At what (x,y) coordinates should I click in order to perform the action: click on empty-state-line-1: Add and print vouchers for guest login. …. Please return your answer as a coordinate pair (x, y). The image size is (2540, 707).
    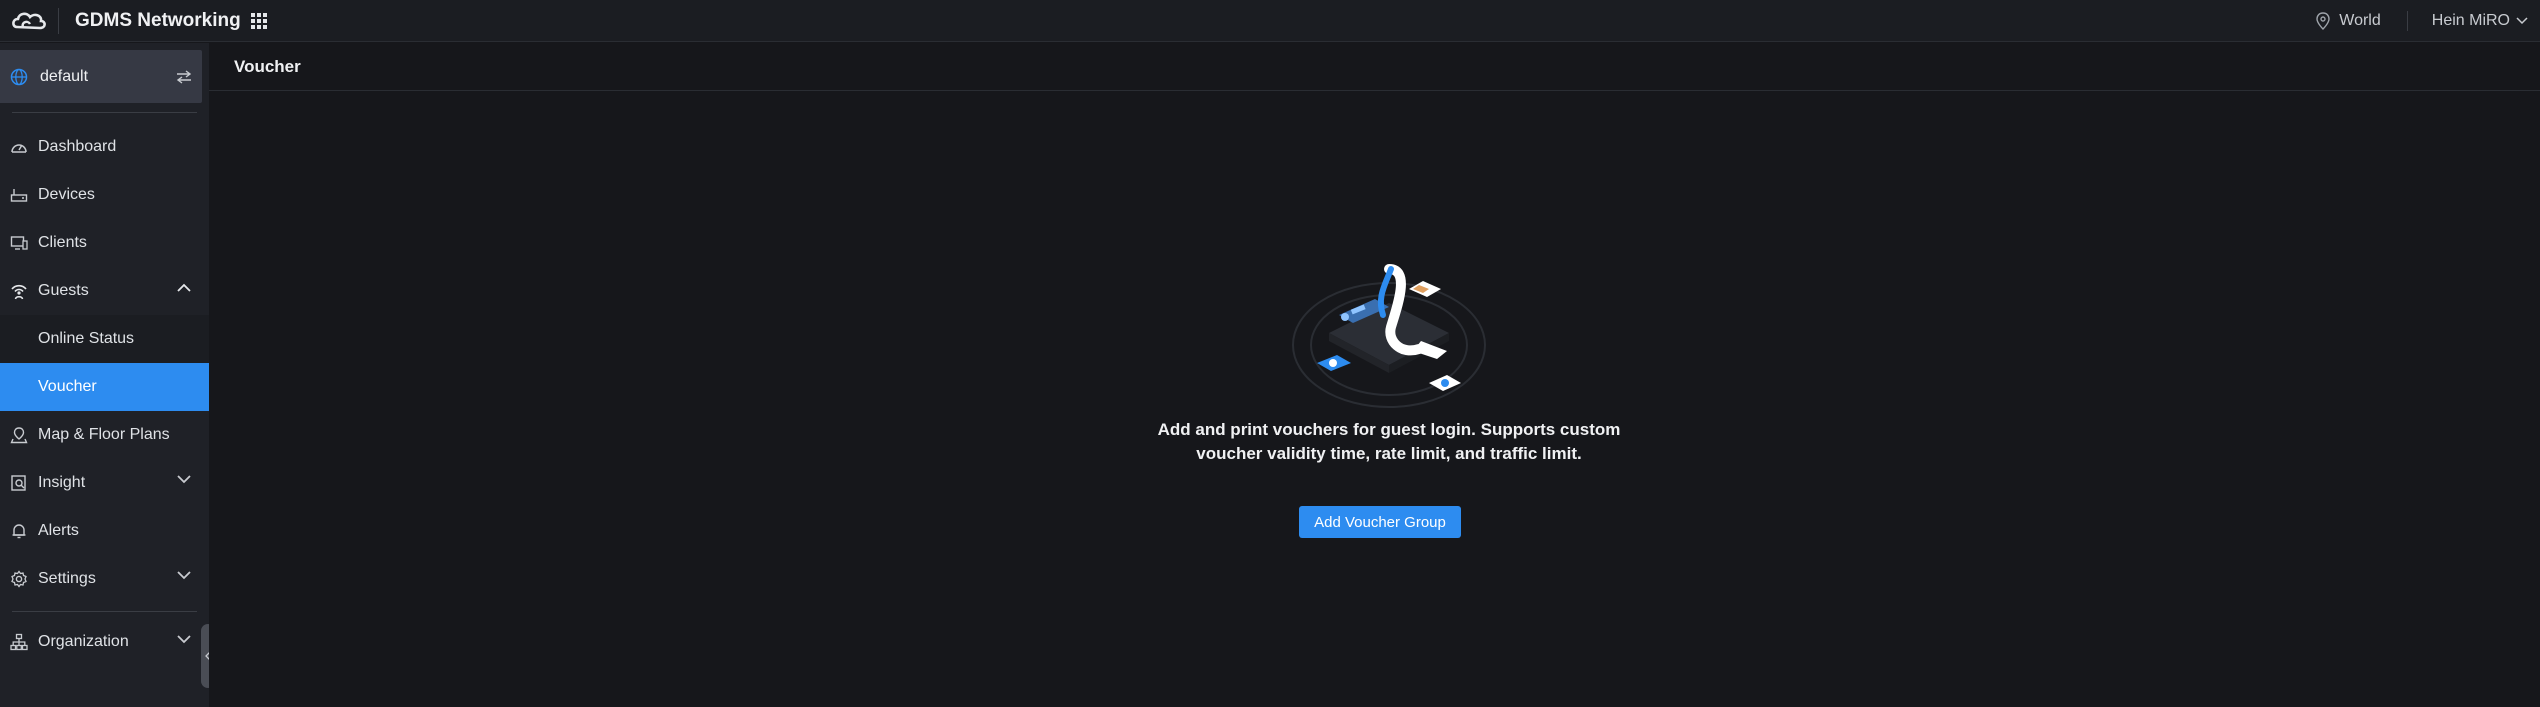
    Looking at the image, I should click on (1389, 429).